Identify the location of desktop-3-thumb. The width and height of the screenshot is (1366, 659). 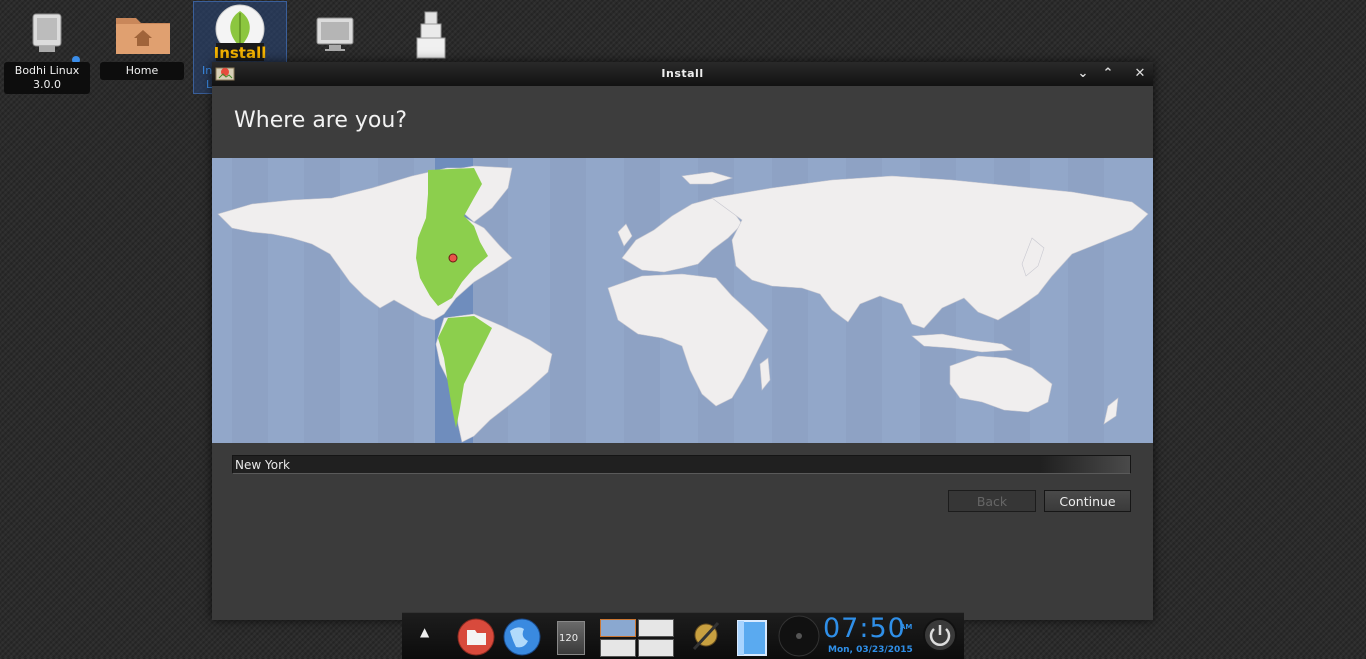
(618, 648).